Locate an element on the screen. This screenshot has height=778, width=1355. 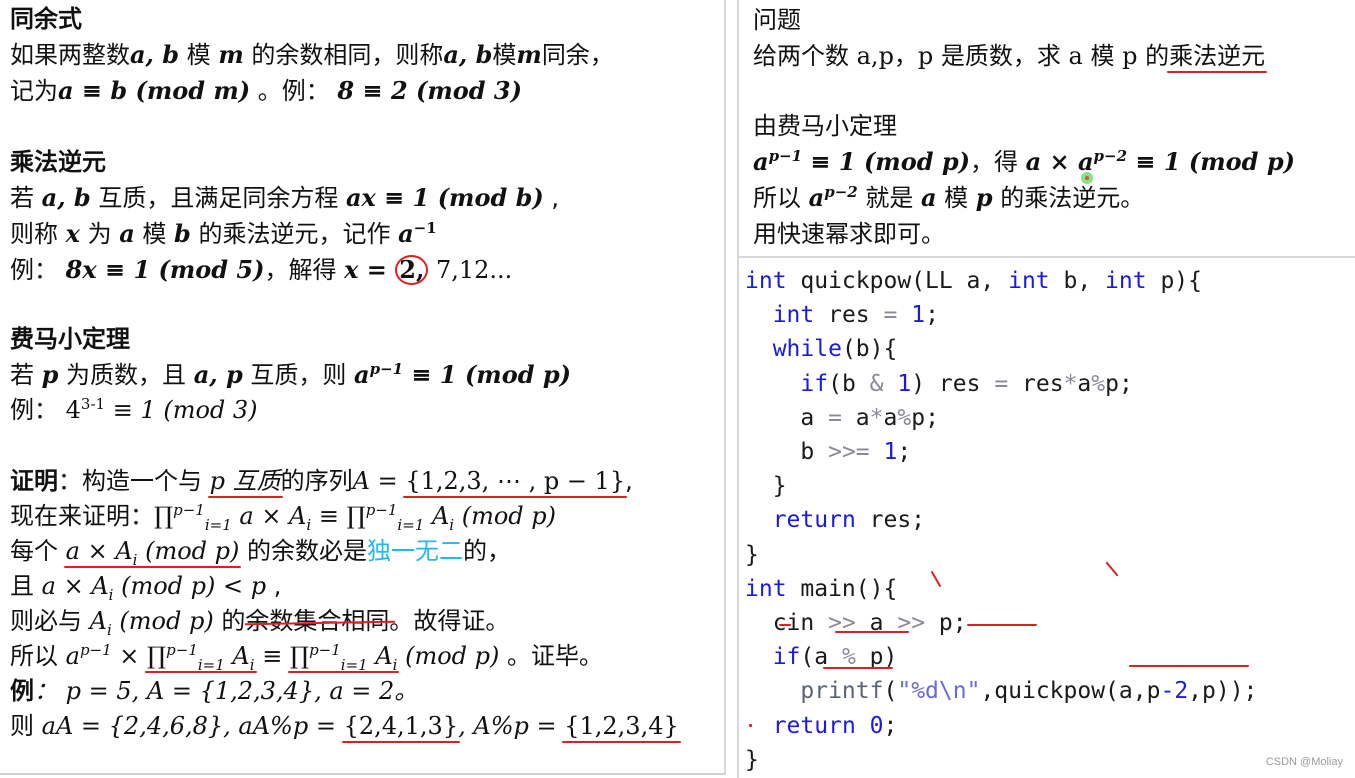
code-line: int res = 1; is located at coordinates (855, 315).